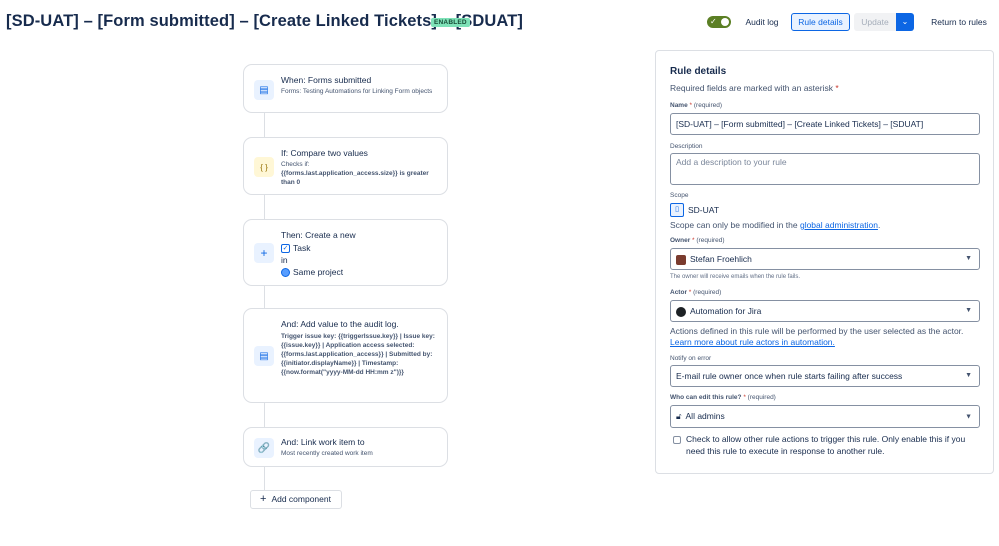 This screenshot has height=546, width=999. Describe the element at coordinates (285, 272) in the screenshot. I see `project-icon` at that location.